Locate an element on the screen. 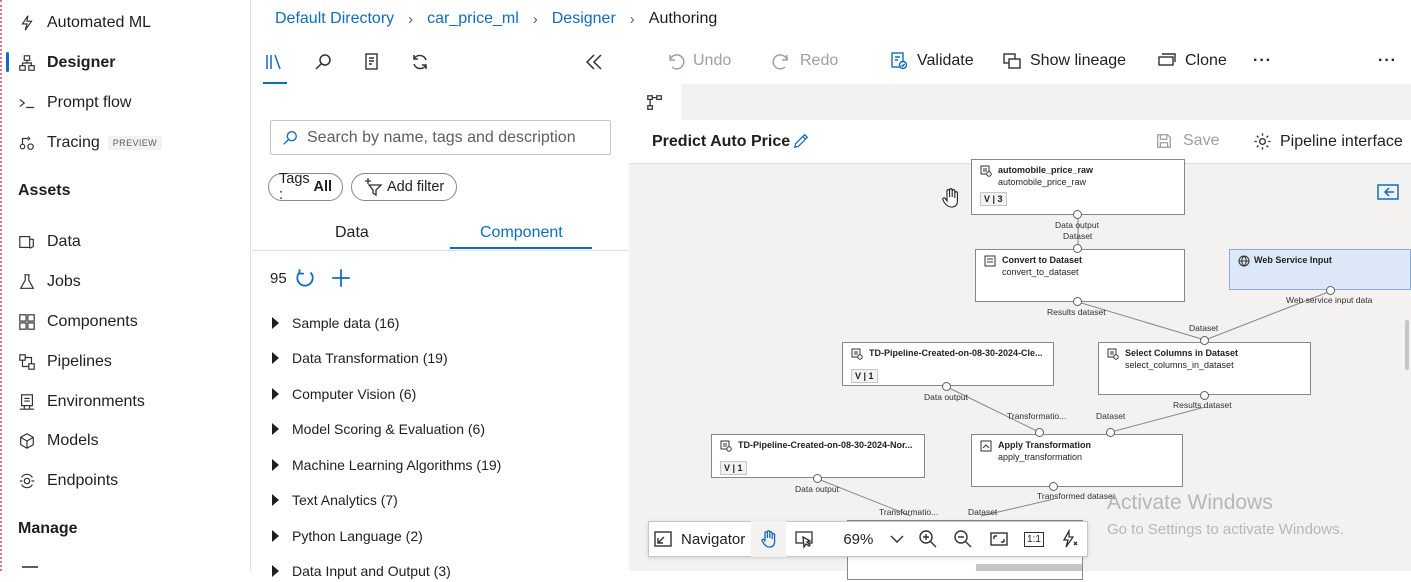  show-lineage-button: Show lineage is located at coordinates (1064, 61).